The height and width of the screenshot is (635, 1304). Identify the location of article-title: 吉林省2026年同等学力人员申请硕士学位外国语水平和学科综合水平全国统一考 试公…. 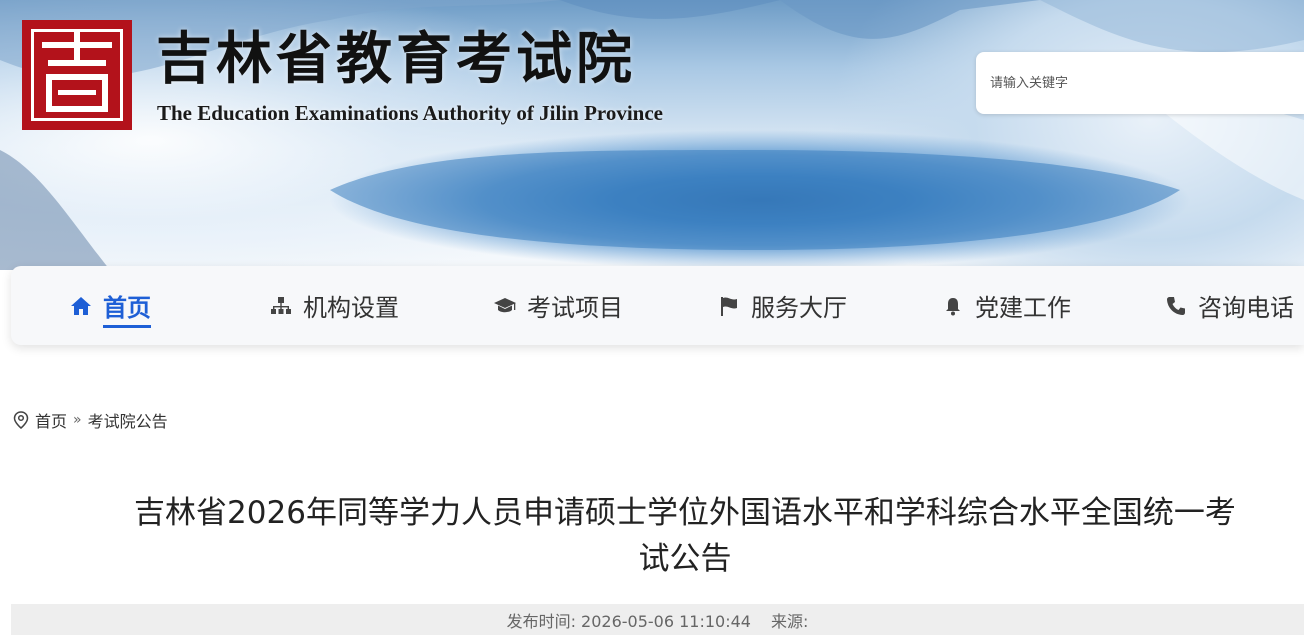
(685, 536).